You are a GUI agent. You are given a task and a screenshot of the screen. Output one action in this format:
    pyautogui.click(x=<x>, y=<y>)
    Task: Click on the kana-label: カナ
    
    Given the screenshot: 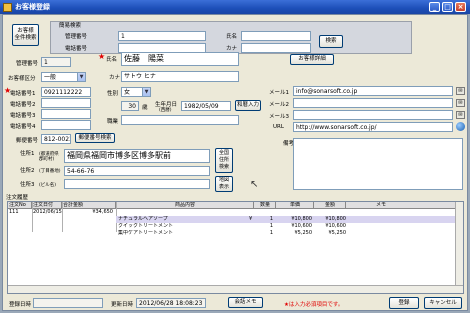 What is the action you would take?
    pyautogui.click(x=115, y=78)
    